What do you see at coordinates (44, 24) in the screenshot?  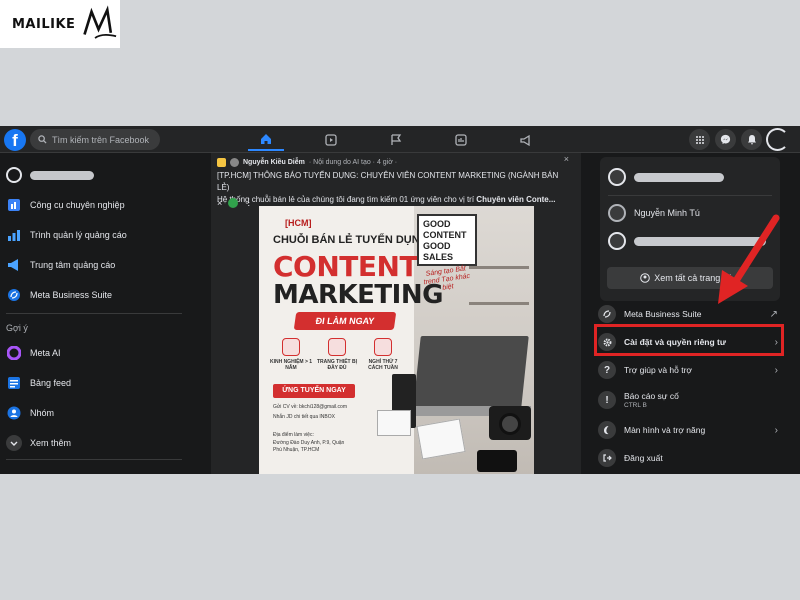 I see `logo-text: MAILIKE` at bounding box center [44, 24].